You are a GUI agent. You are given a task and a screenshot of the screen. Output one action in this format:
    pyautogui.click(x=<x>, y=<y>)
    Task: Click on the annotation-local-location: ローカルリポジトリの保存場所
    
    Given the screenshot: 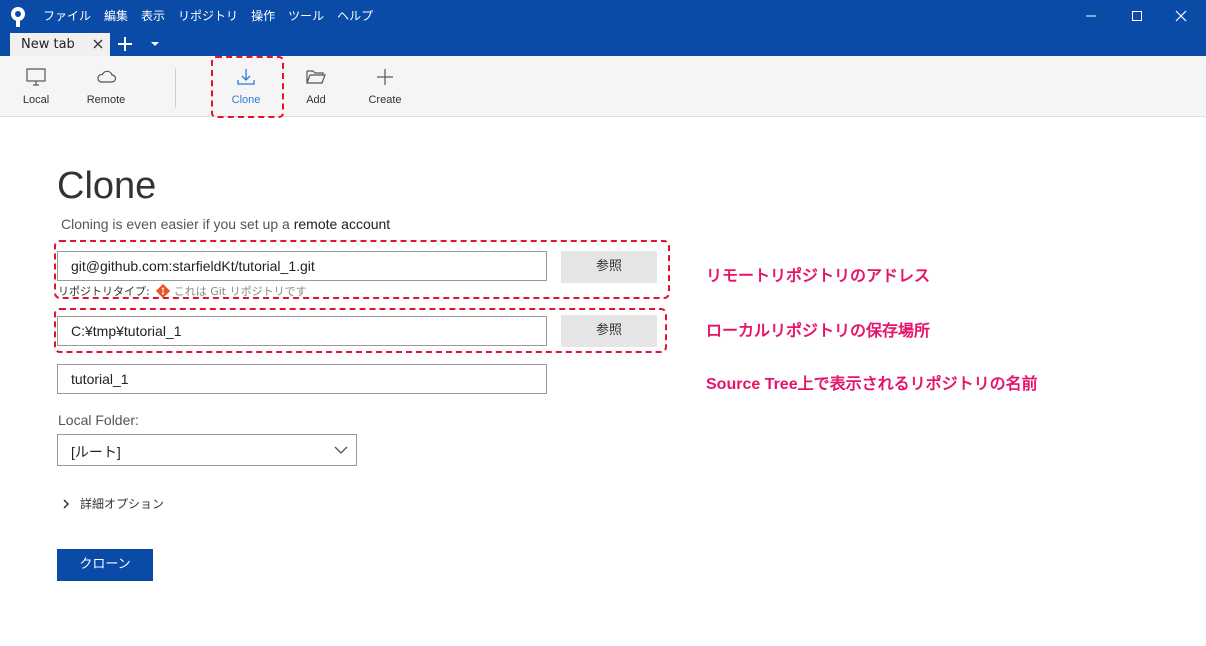 What is the action you would take?
    pyautogui.click(x=818, y=331)
    